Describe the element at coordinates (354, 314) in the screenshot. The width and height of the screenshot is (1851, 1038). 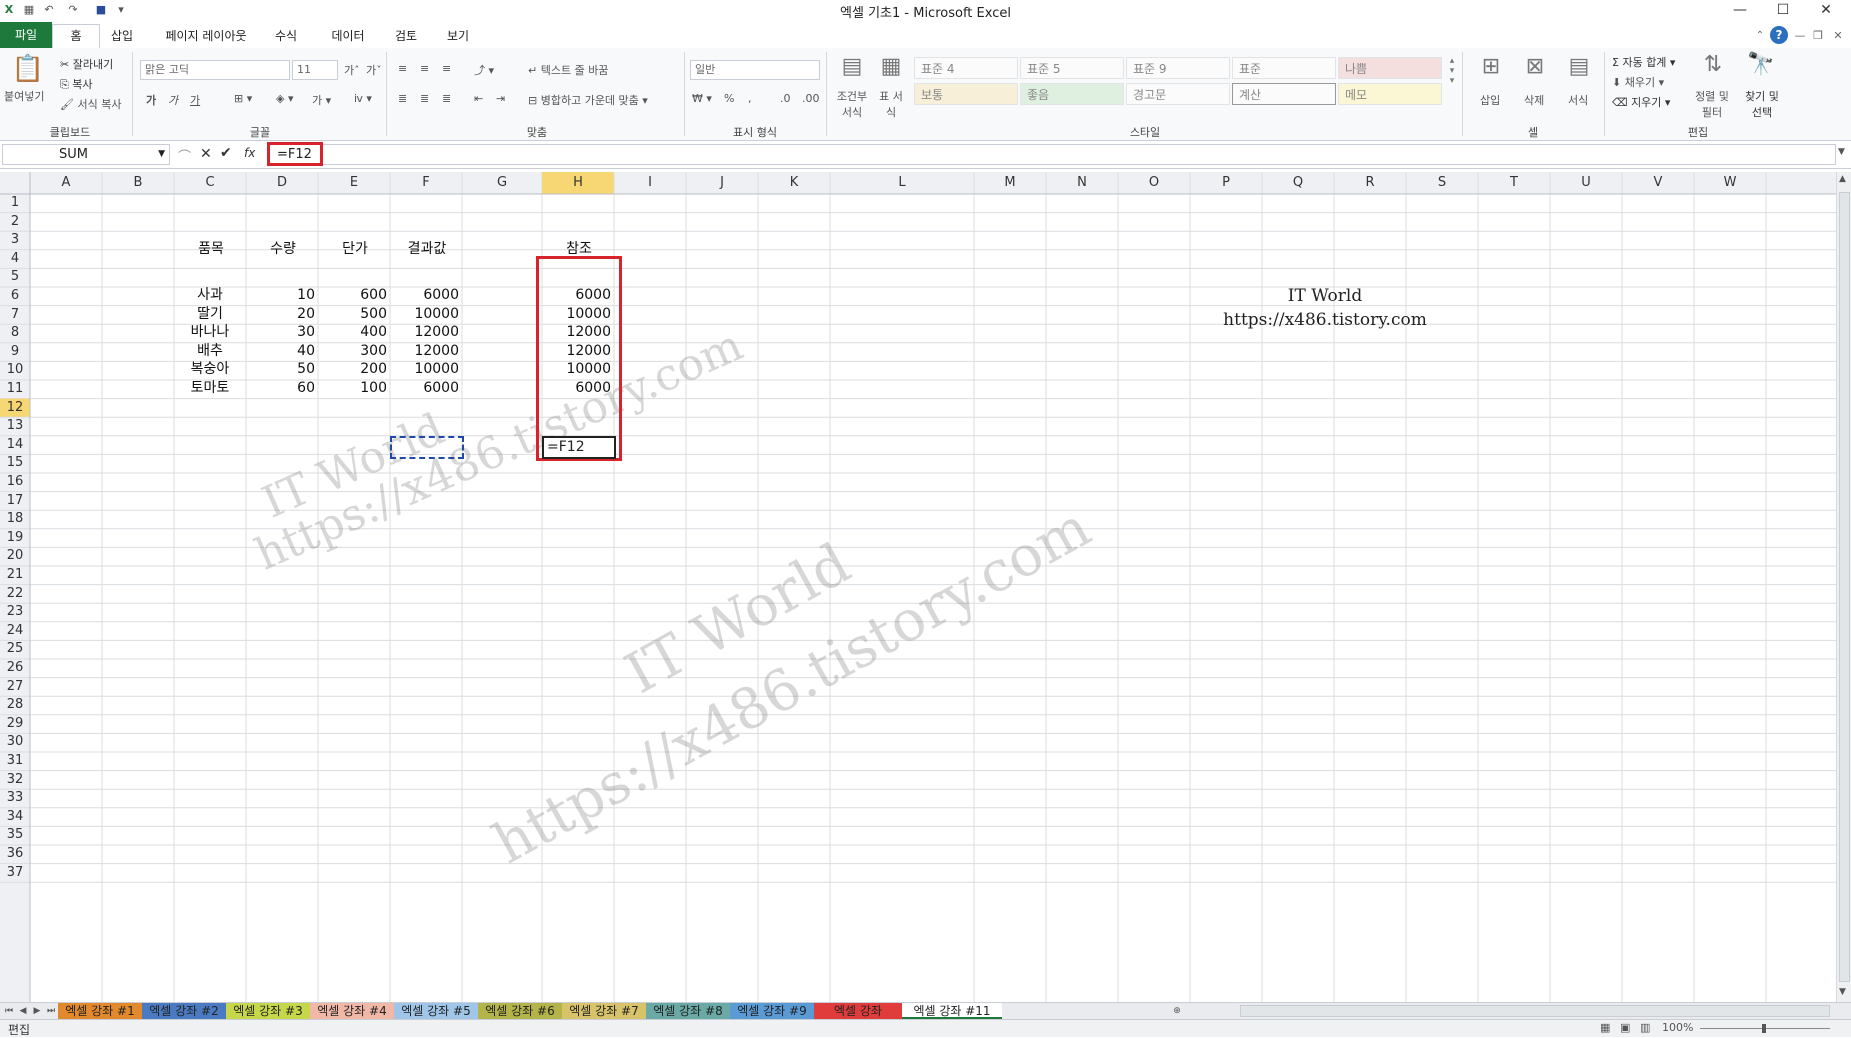
I see `cell-price: 500` at that location.